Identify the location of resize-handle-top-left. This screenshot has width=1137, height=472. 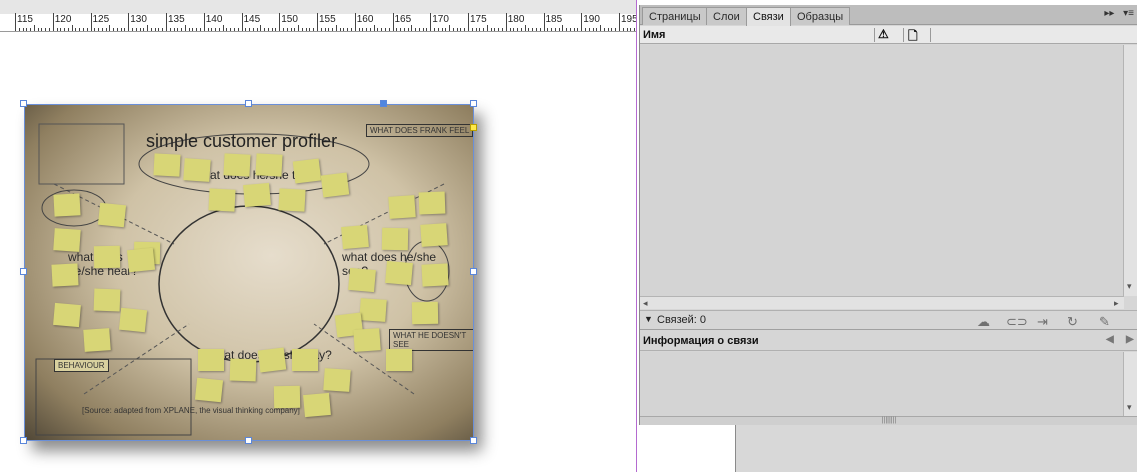
(23, 103).